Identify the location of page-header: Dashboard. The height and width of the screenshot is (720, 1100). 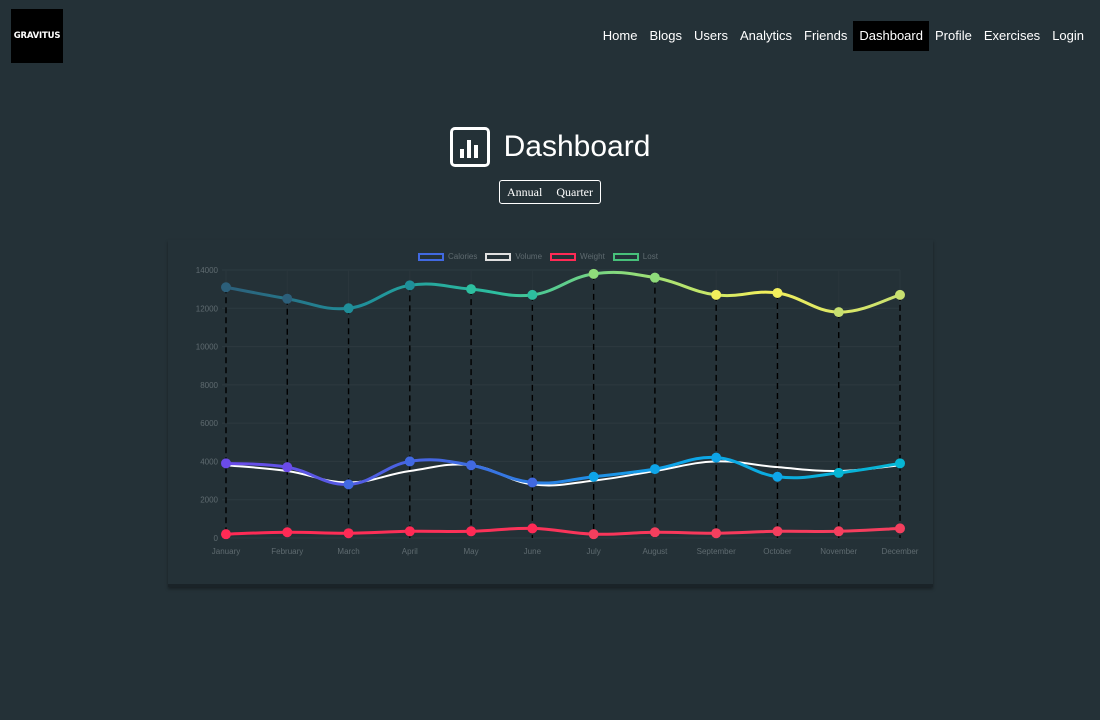
(550, 147).